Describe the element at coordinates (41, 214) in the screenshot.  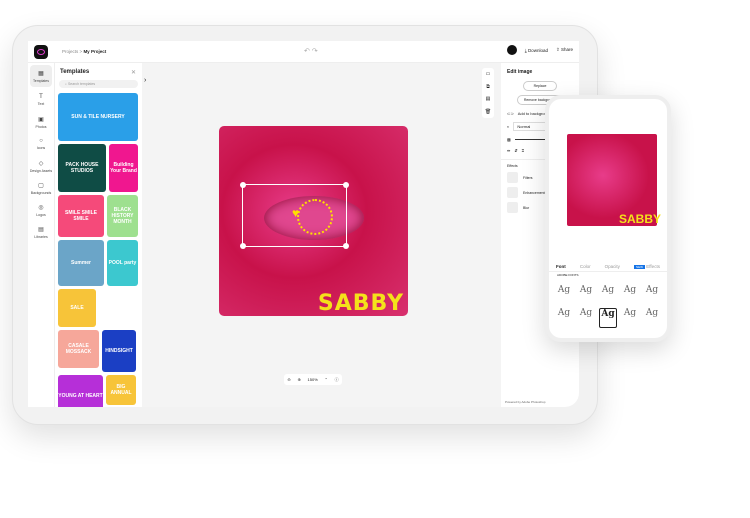
I see `rail-label: Logos` at that location.